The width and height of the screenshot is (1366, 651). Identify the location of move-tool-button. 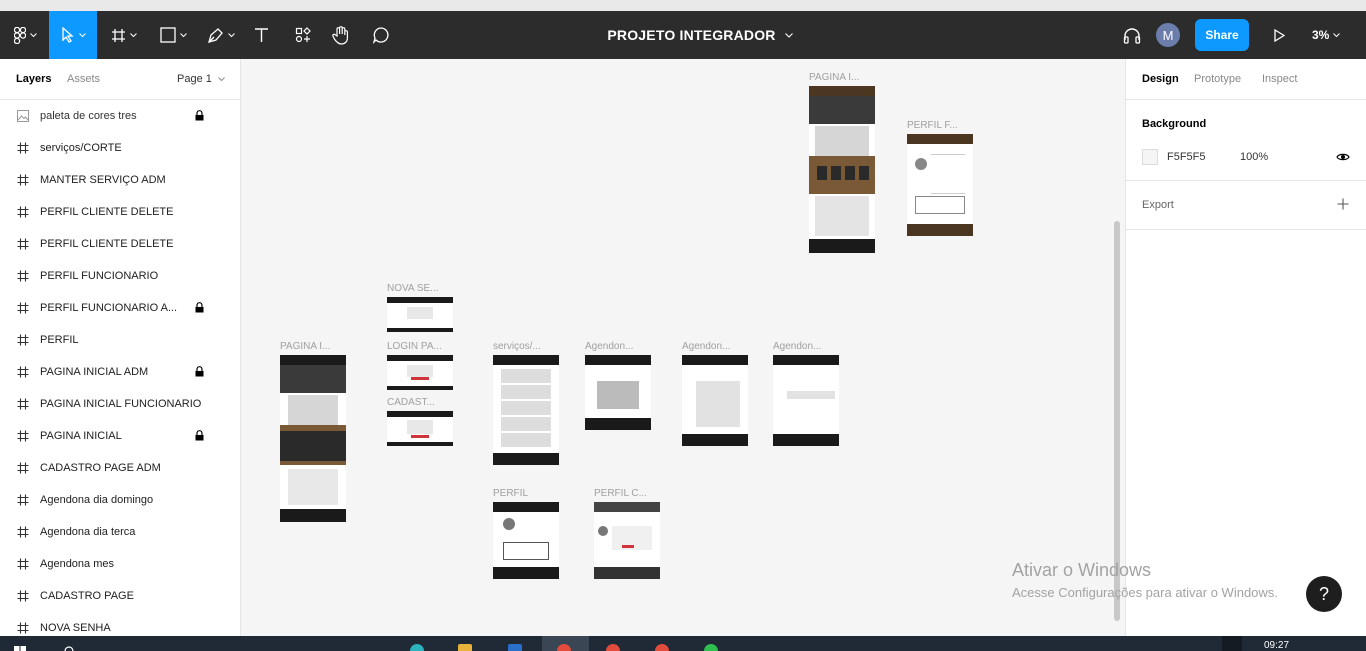
(73, 35).